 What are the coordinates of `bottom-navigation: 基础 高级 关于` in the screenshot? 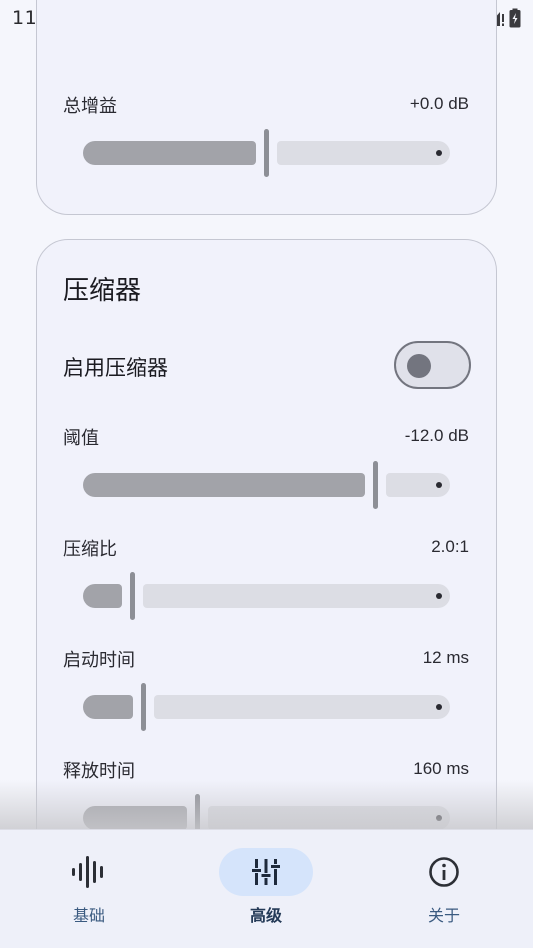 It's located at (266, 888).